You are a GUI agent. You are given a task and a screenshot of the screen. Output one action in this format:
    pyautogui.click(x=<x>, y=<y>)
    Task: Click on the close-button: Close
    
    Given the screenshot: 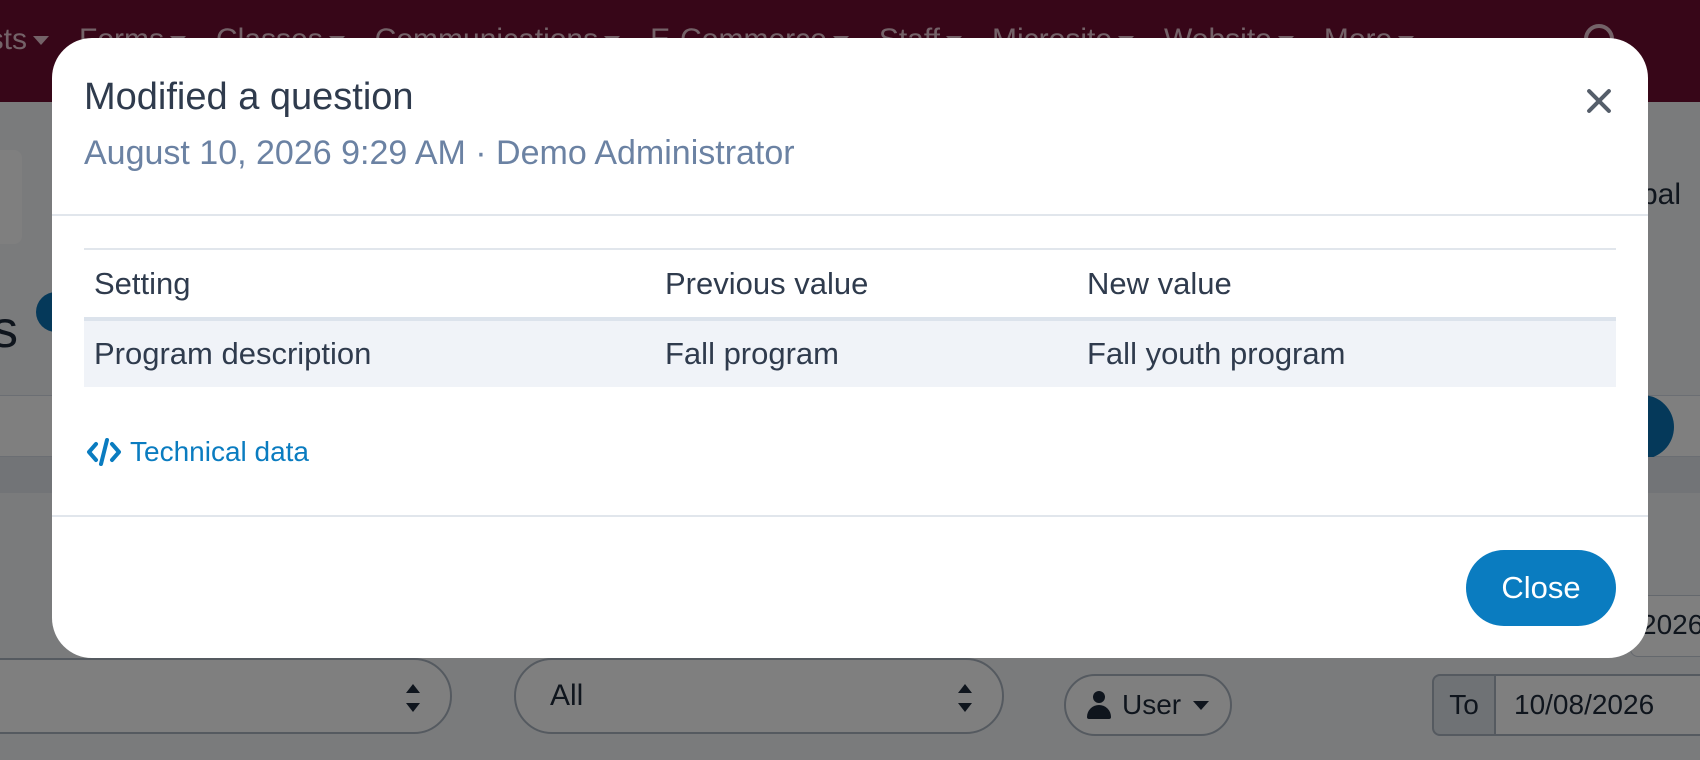 What is the action you would take?
    pyautogui.click(x=1541, y=588)
    